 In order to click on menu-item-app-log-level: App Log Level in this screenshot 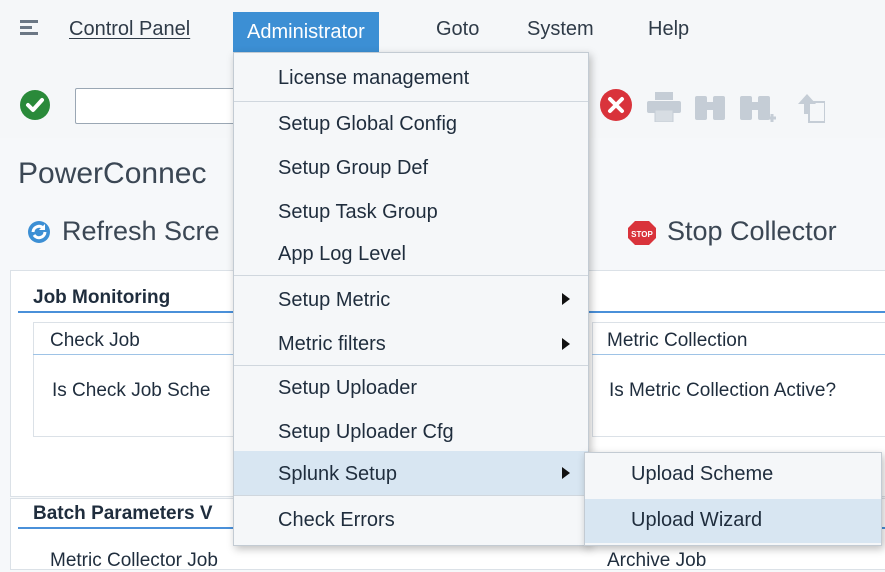, I will do `click(342, 254)`.